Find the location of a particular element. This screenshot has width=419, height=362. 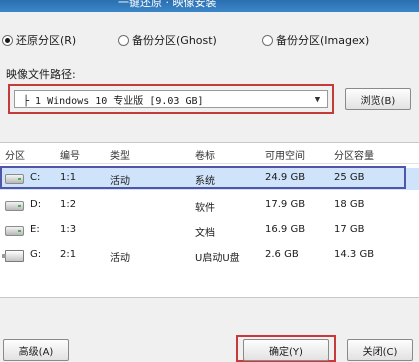

partition-size: 14.3 GB is located at coordinates (354, 254).